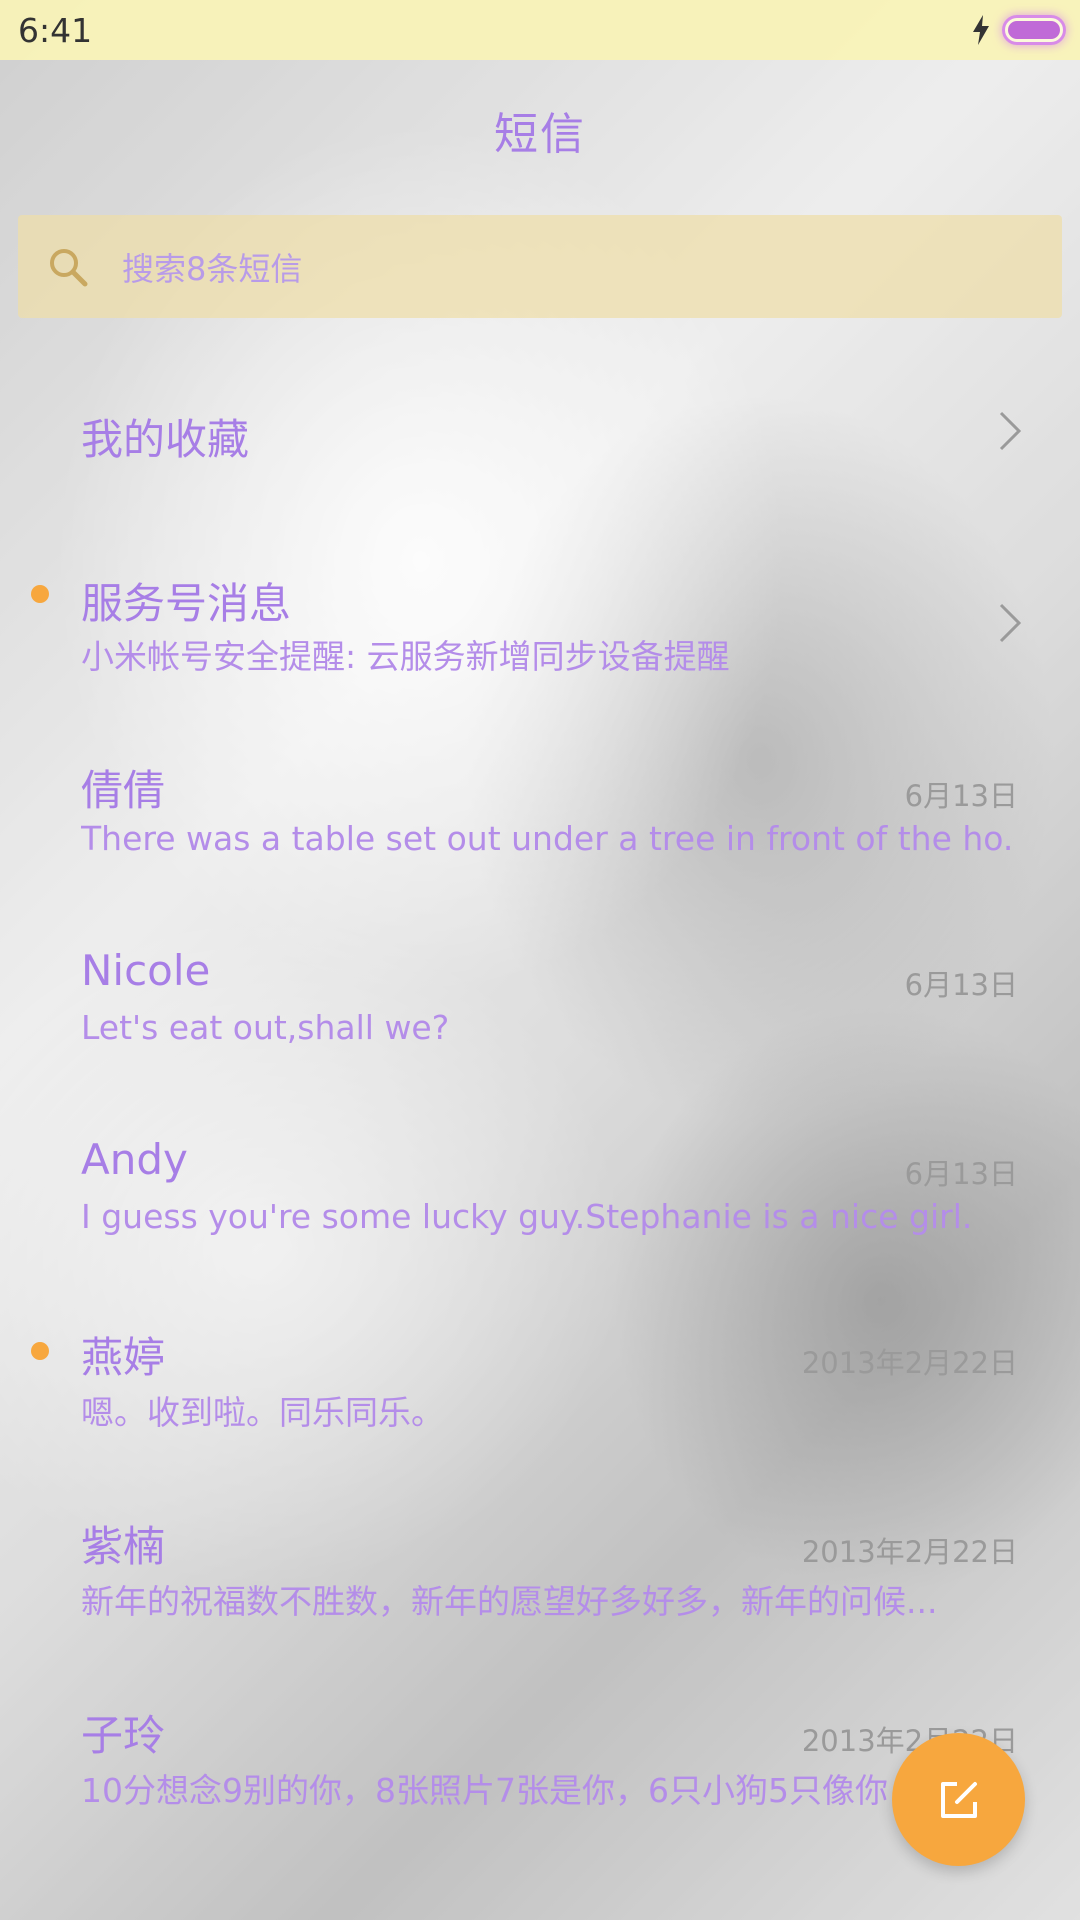 The image size is (1080, 1920). I want to click on contact-name: 燕婷, so click(123, 1357).